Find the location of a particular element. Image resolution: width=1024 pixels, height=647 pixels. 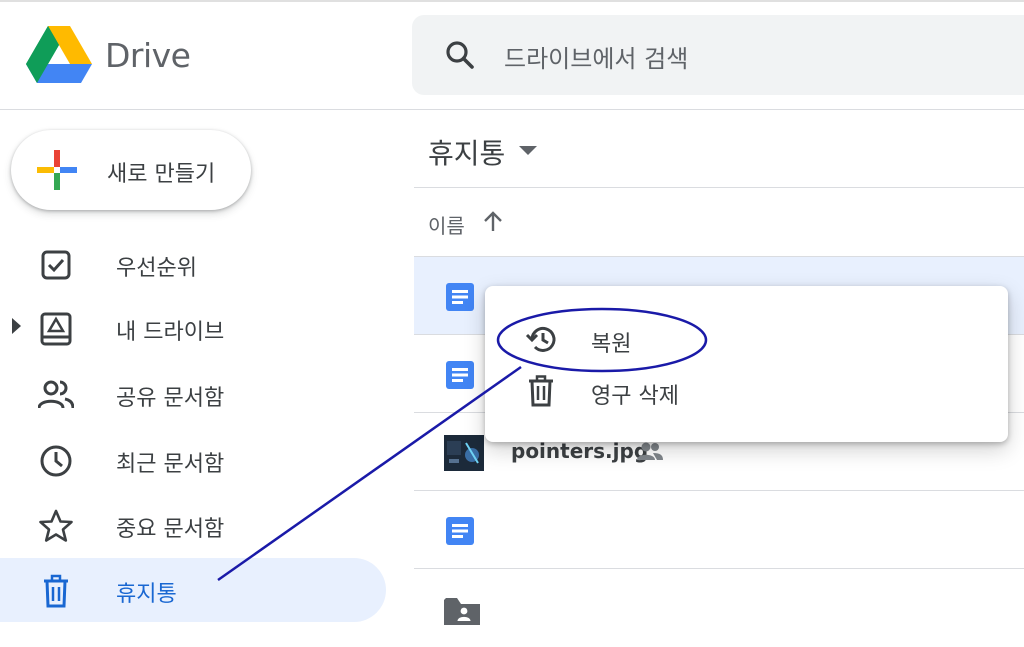

menu-item-restore: 복원 is located at coordinates (746, 339).